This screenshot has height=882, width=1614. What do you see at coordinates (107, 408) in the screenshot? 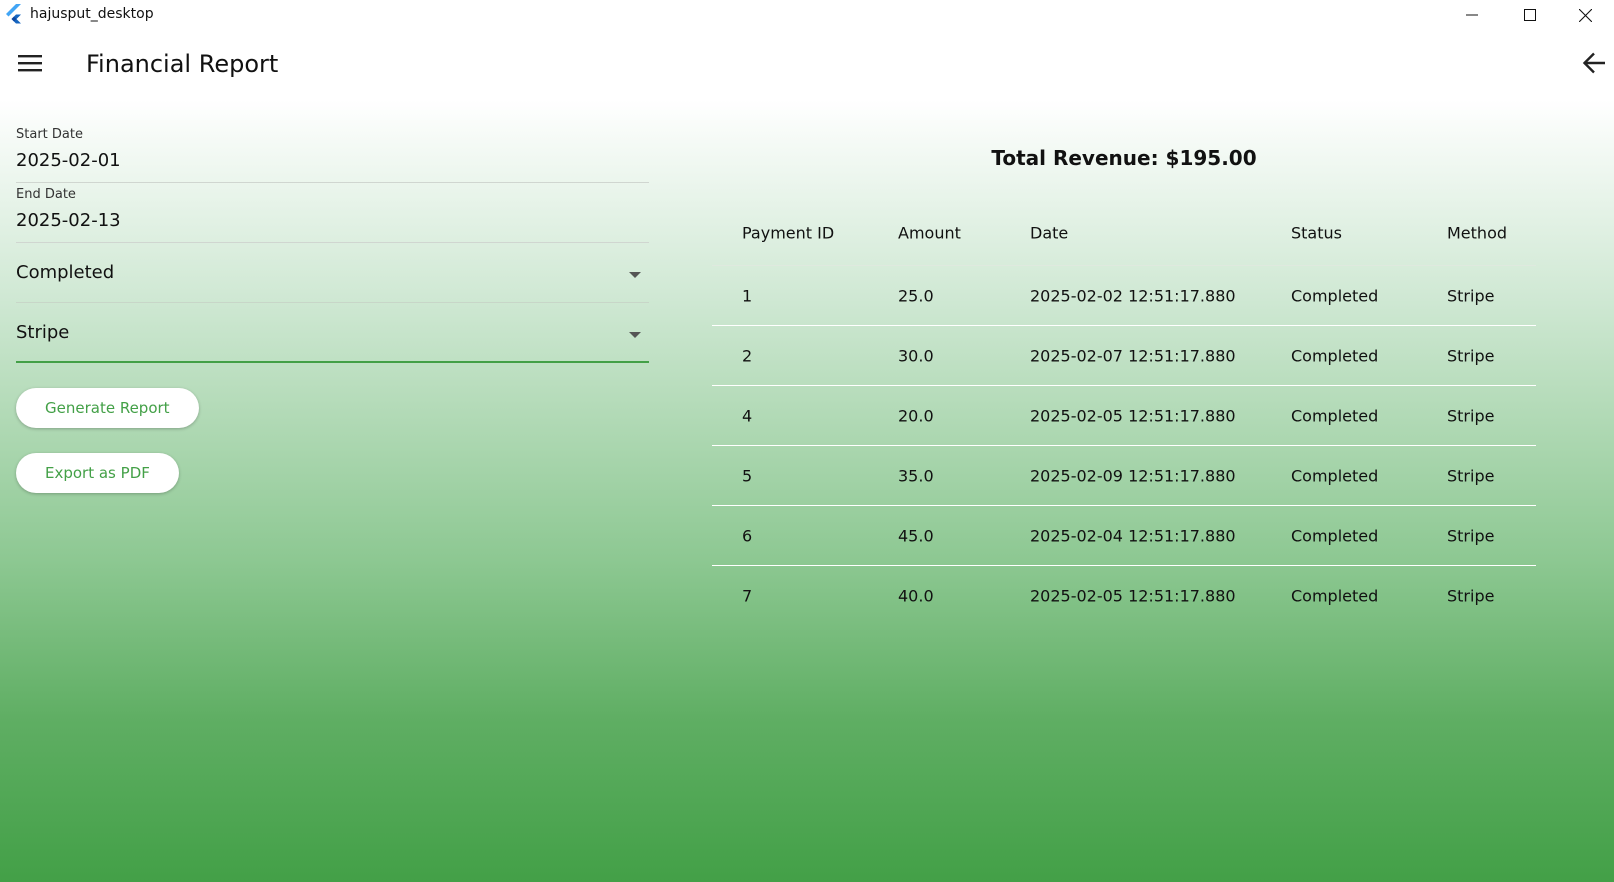
I see `generate-report-button: Generate Report` at bounding box center [107, 408].